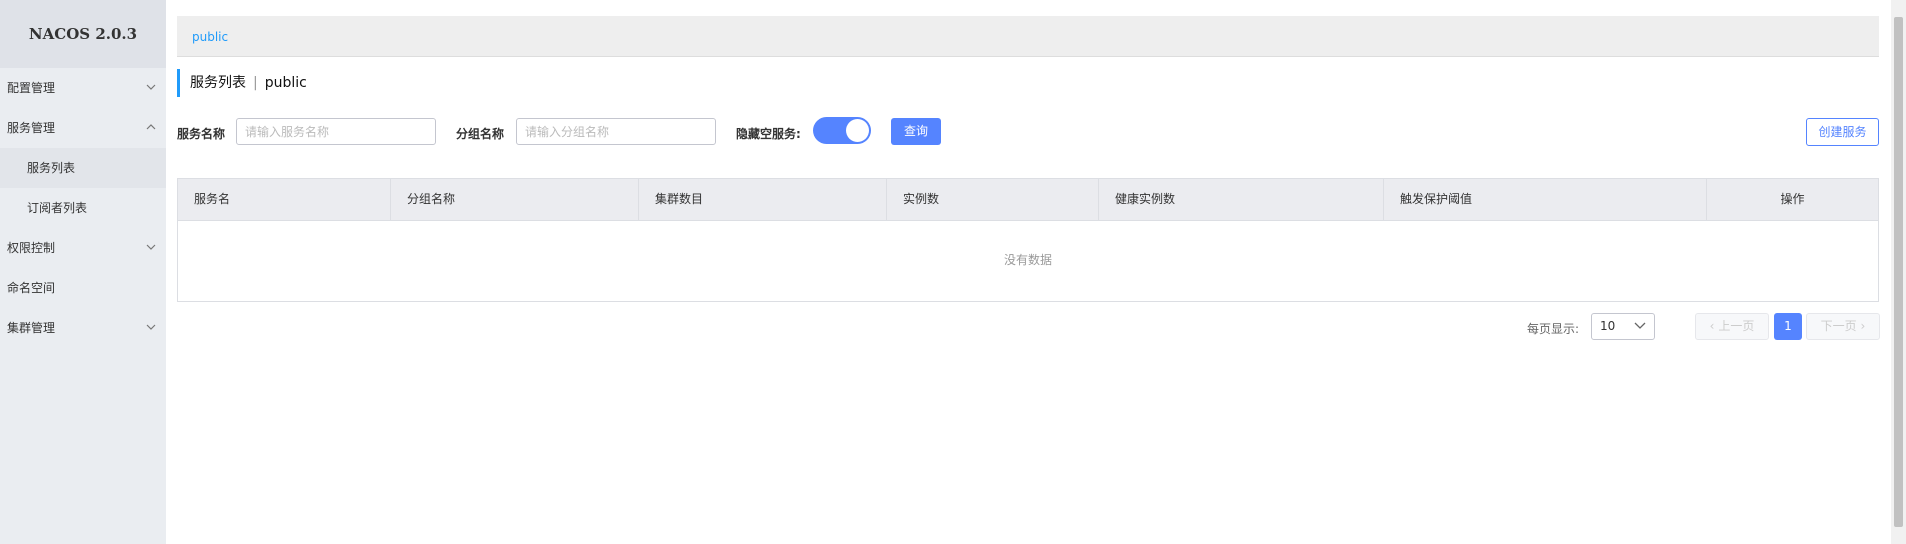 The height and width of the screenshot is (544, 1906). Describe the element at coordinates (31, 128) in the screenshot. I see `sidebar-item-label: 服务管理` at that location.